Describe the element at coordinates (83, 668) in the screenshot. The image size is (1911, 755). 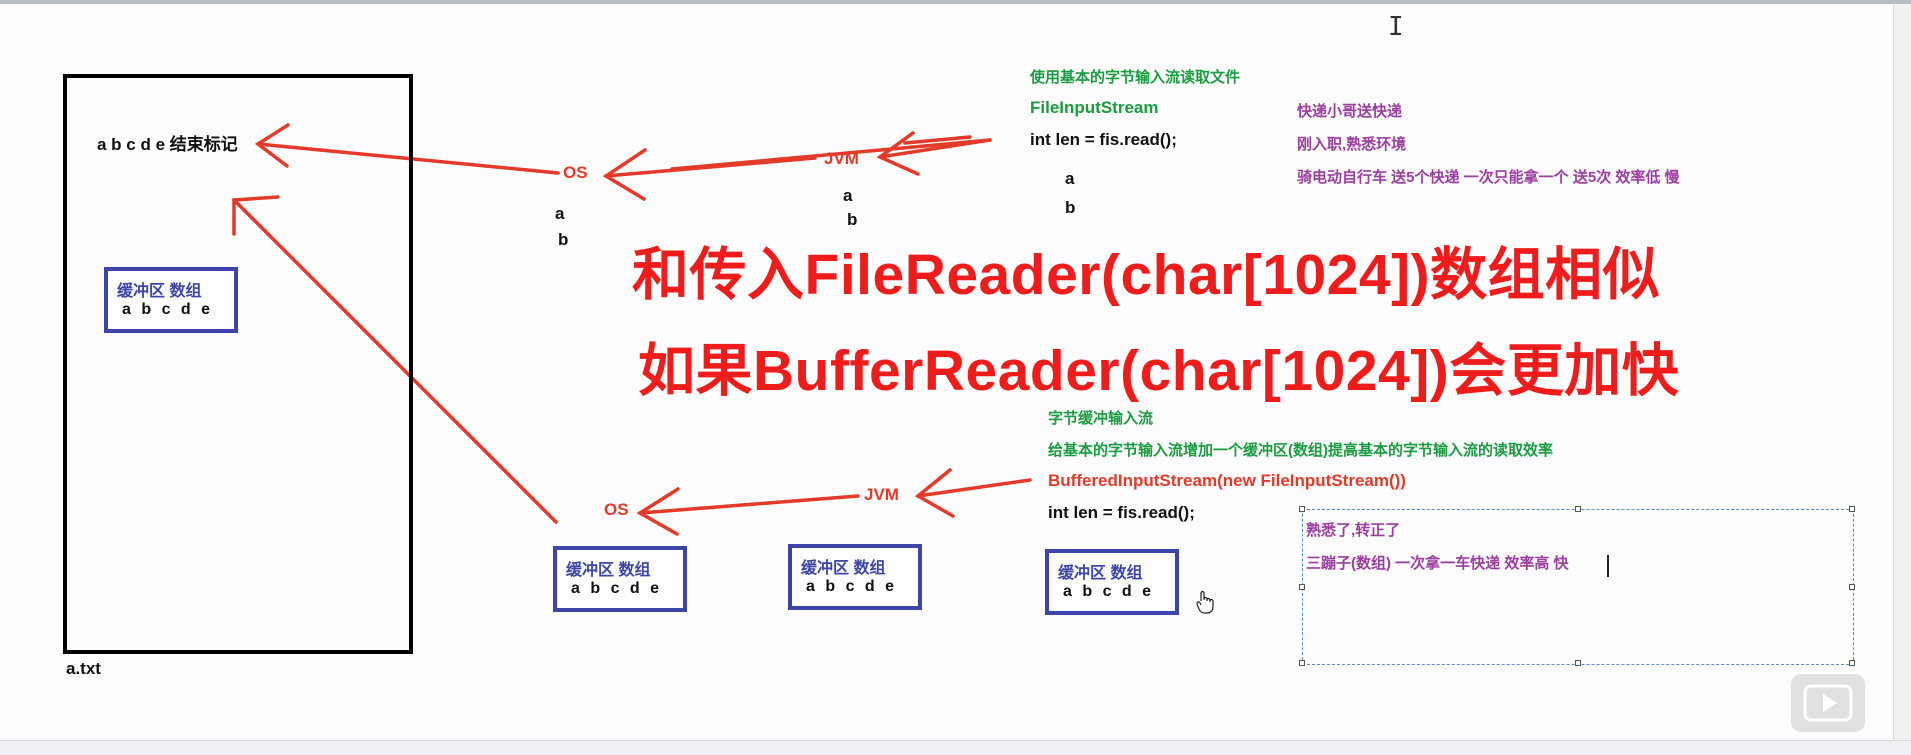
I see `file-label: a.txt` at that location.